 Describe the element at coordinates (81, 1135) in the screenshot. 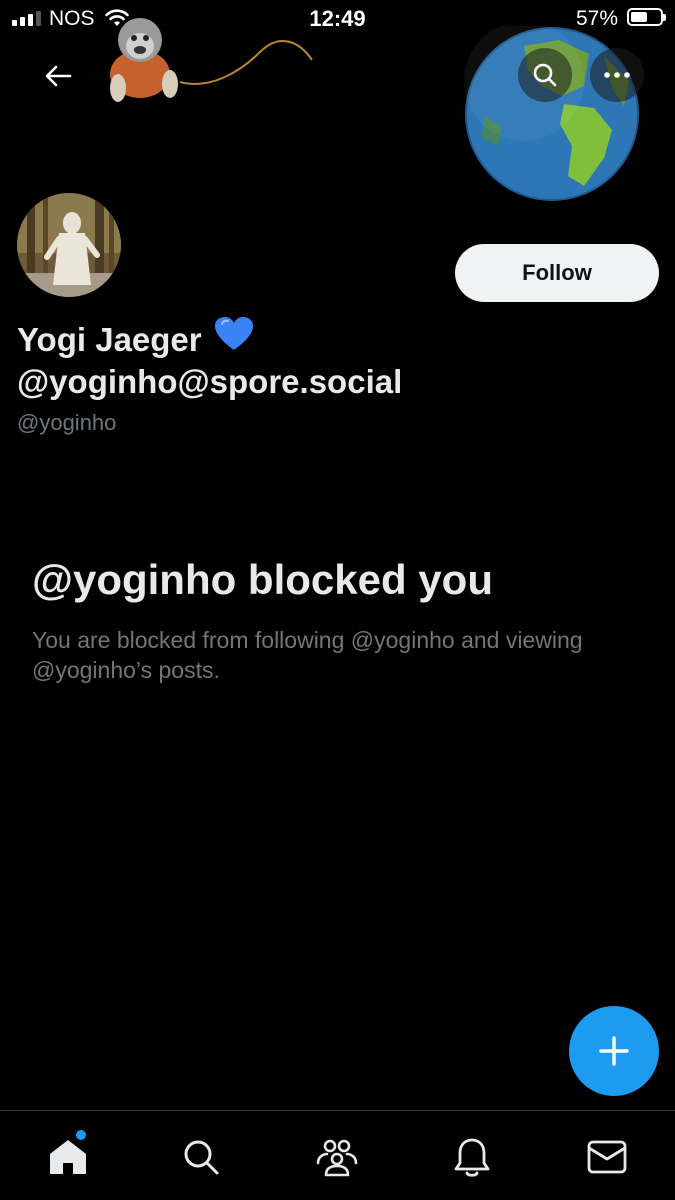

I see `home-badge-dot` at that location.